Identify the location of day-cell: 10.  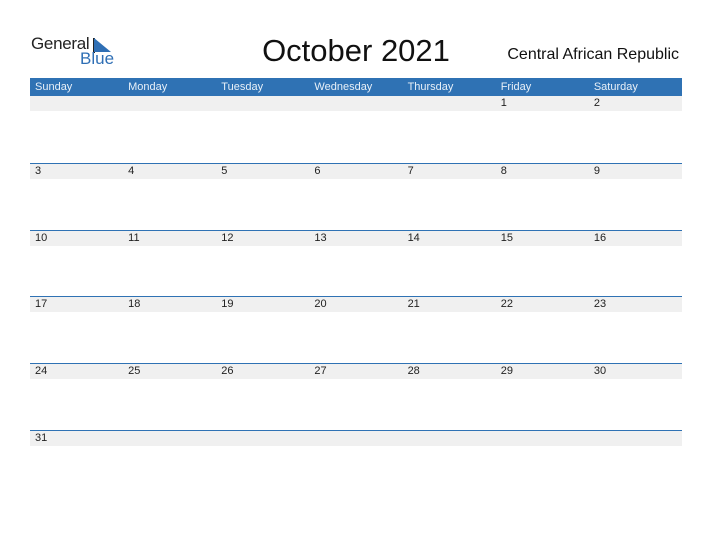
(41, 238).